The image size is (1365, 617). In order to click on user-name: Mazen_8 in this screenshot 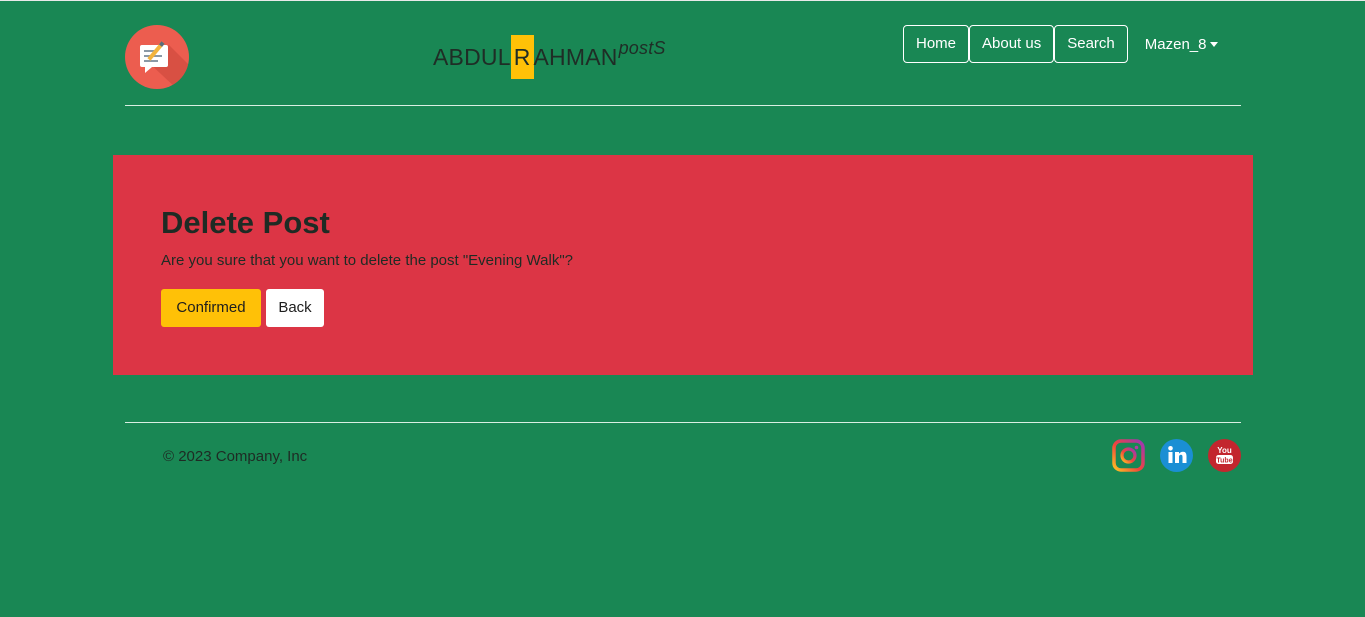, I will do `click(1175, 44)`.